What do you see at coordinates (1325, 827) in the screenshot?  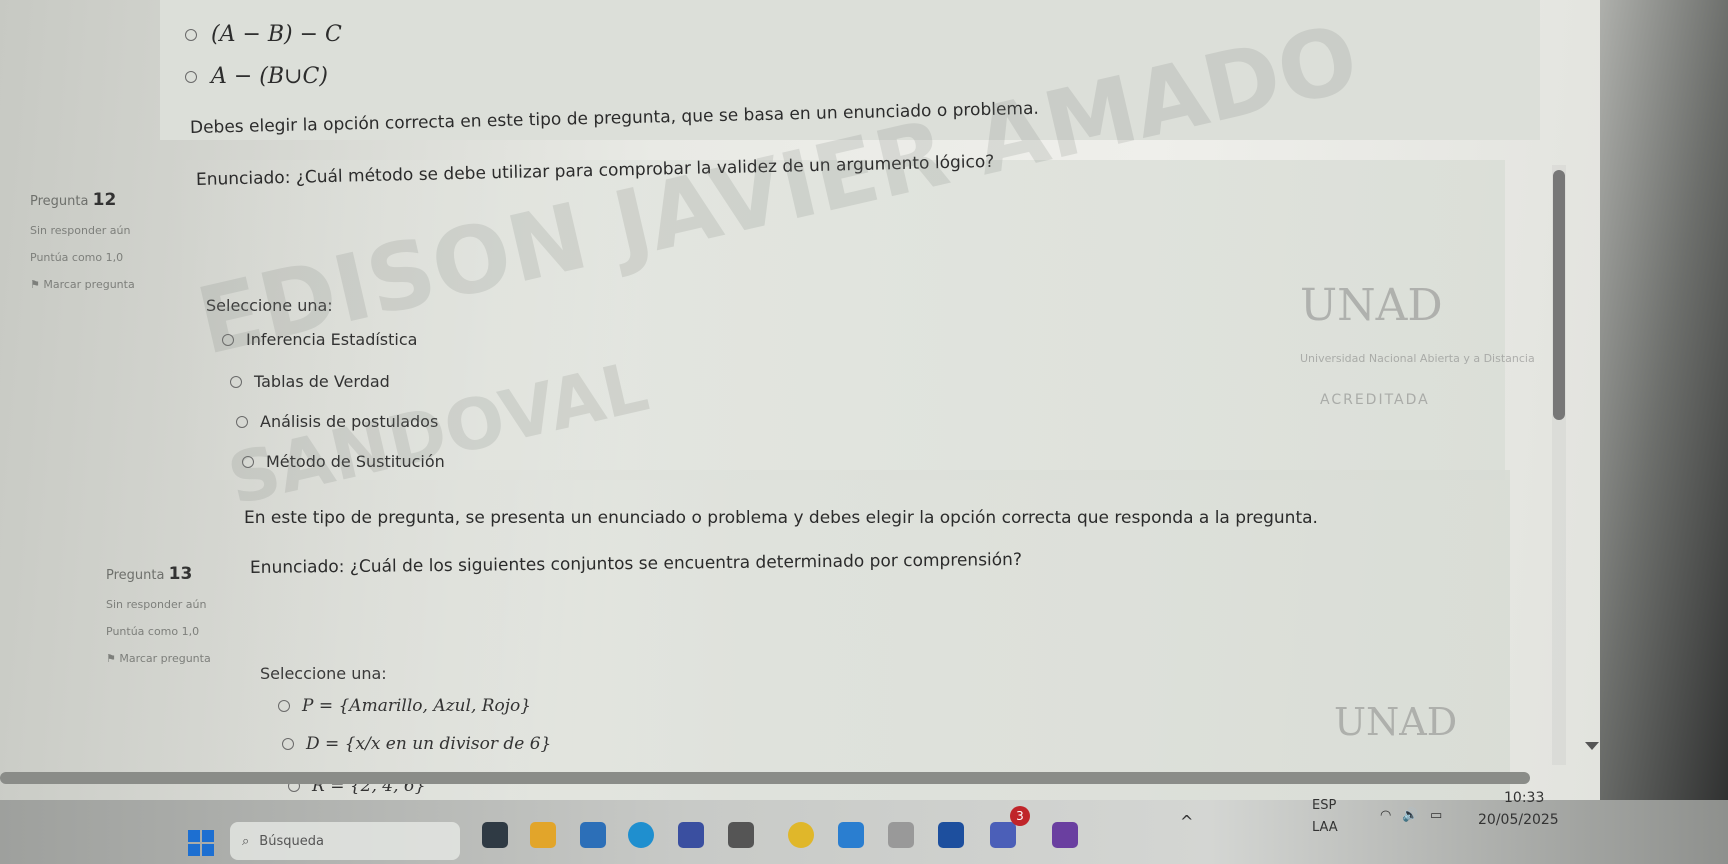 I see `keyboard-layout: LAA` at bounding box center [1325, 827].